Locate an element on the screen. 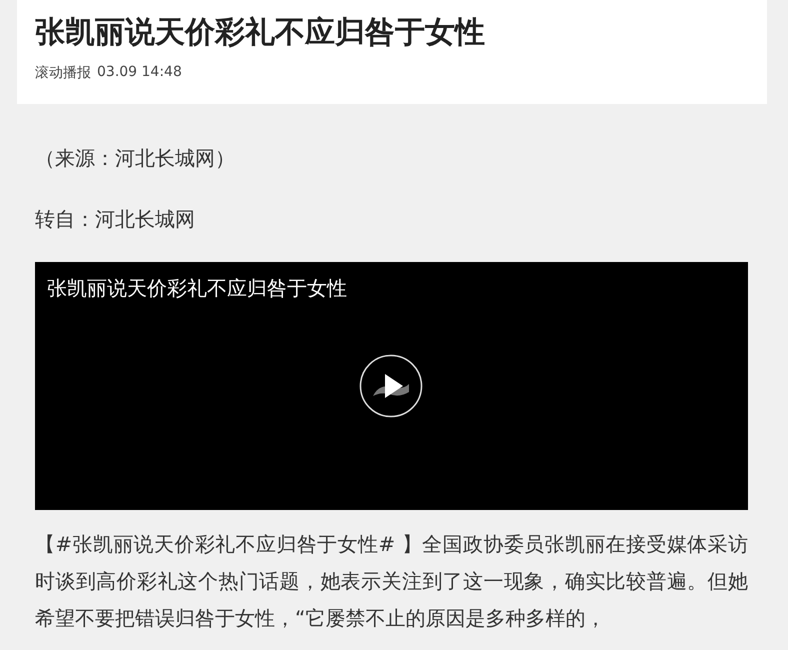 The width and height of the screenshot is (788, 650). source-label: 滚动播报 is located at coordinates (63, 73).